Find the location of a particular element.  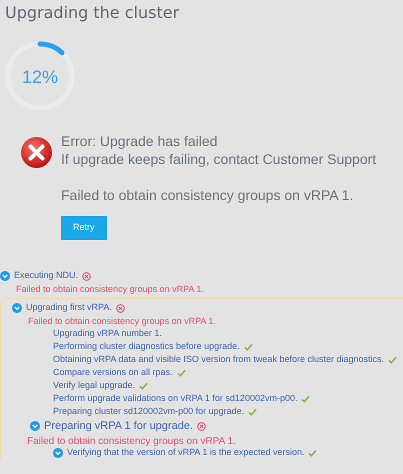

task-label: Performing cluster diagnostics before upgrade. is located at coordinates (146, 347).